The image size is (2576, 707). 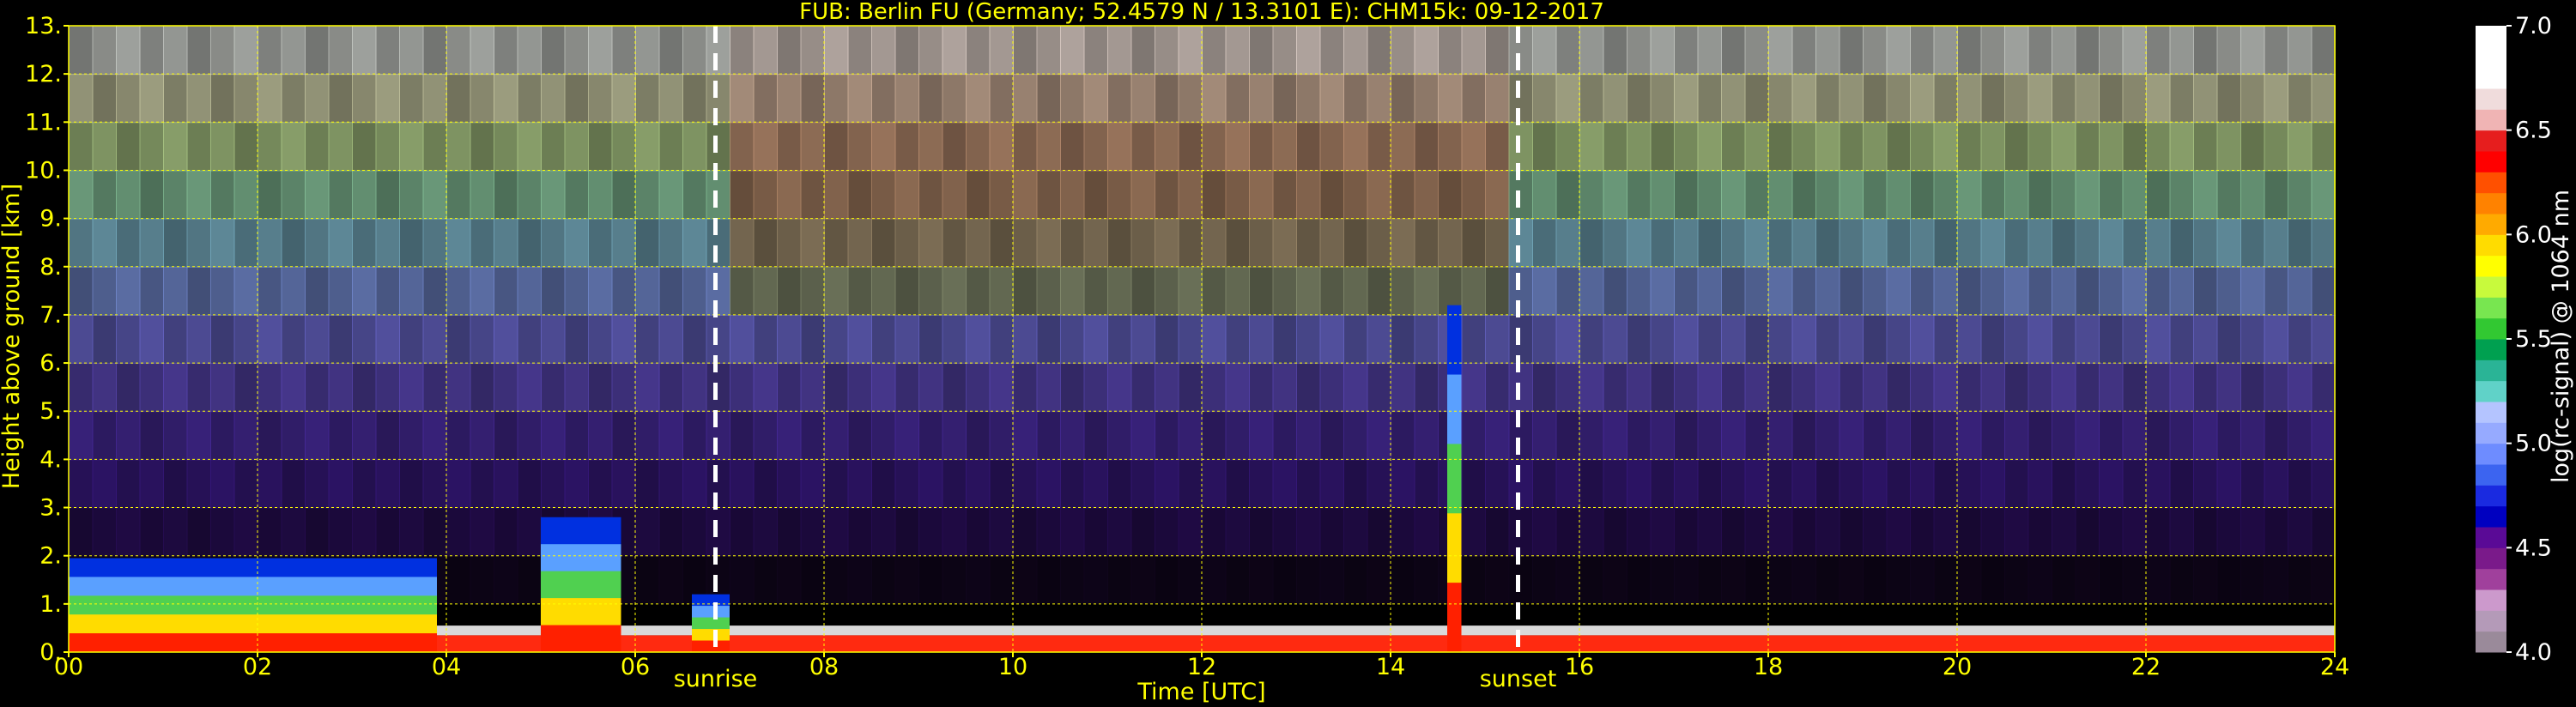 I want to click on x-tick-label: 02, so click(x=257, y=667).